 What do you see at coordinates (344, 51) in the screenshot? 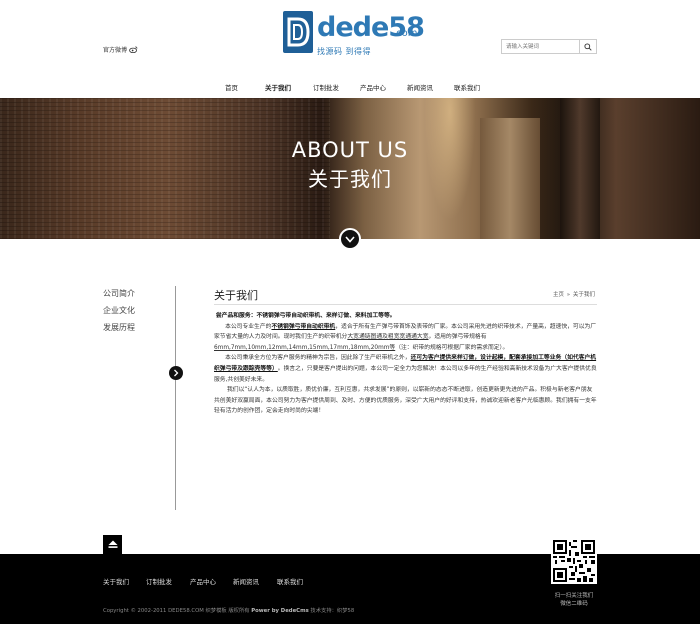
I see `logo-slogan: 找源码 到得得` at bounding box center [344, 51].